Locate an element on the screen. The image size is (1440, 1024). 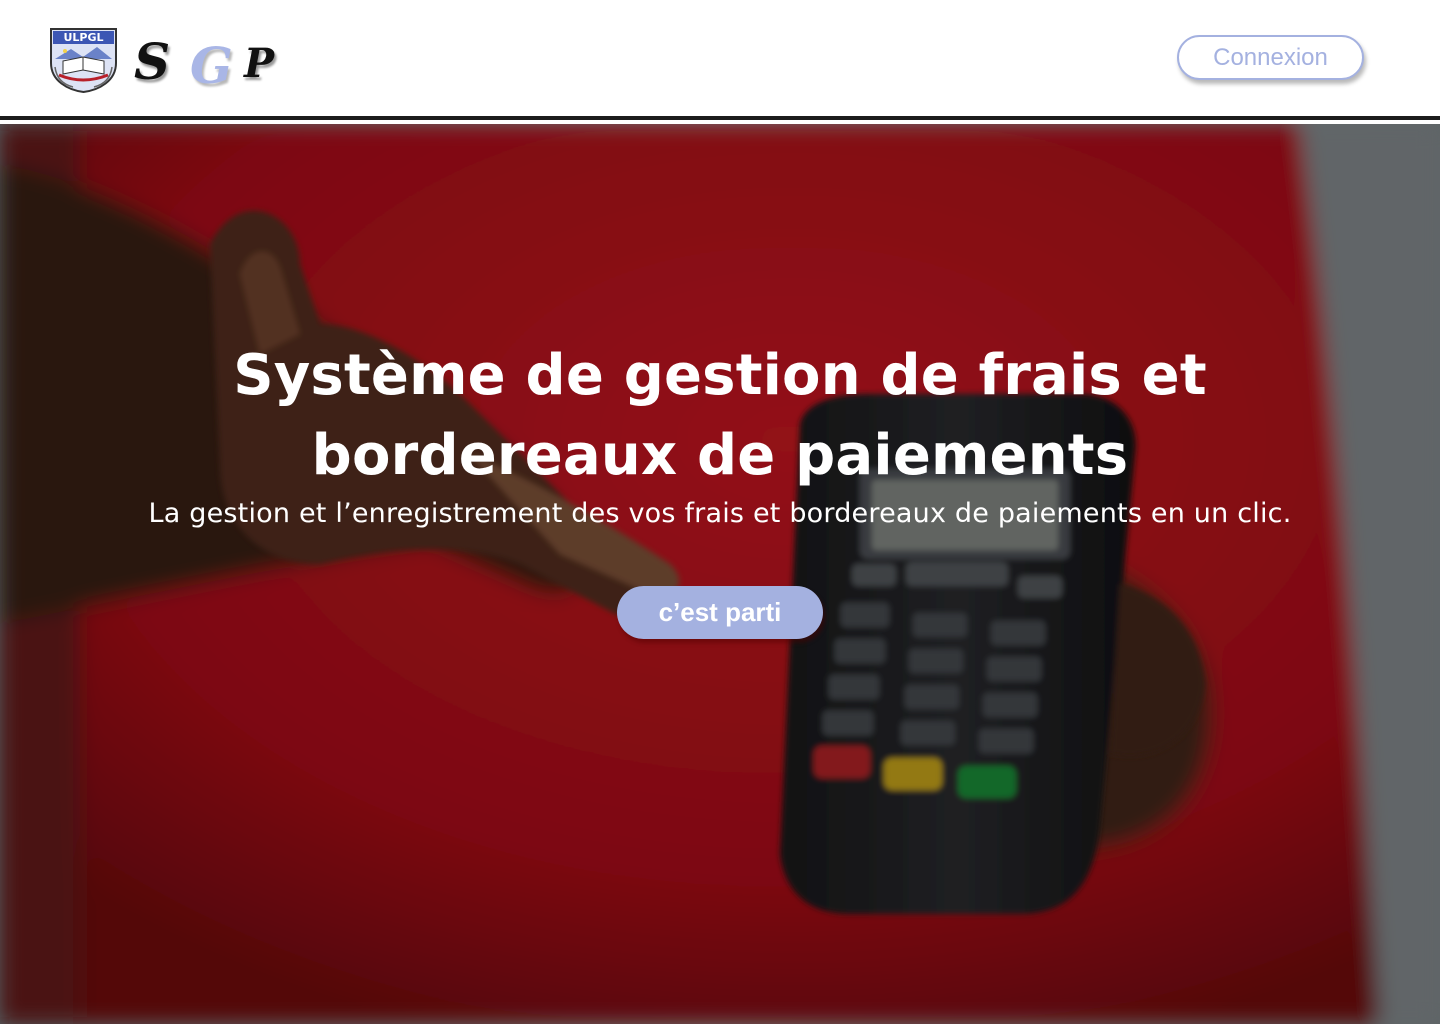
sgp-brand-logo: S G P is located at coordinates (219, 61).